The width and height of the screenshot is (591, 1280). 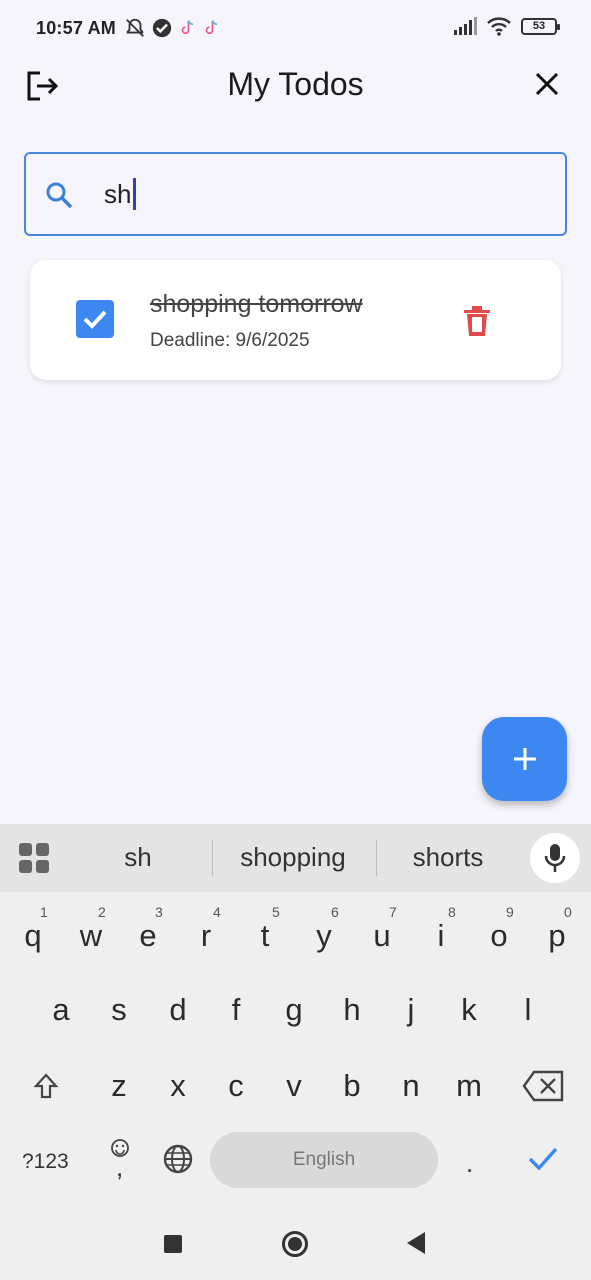 I want to click on battery-icon: 53, so click(x=540, y=26).